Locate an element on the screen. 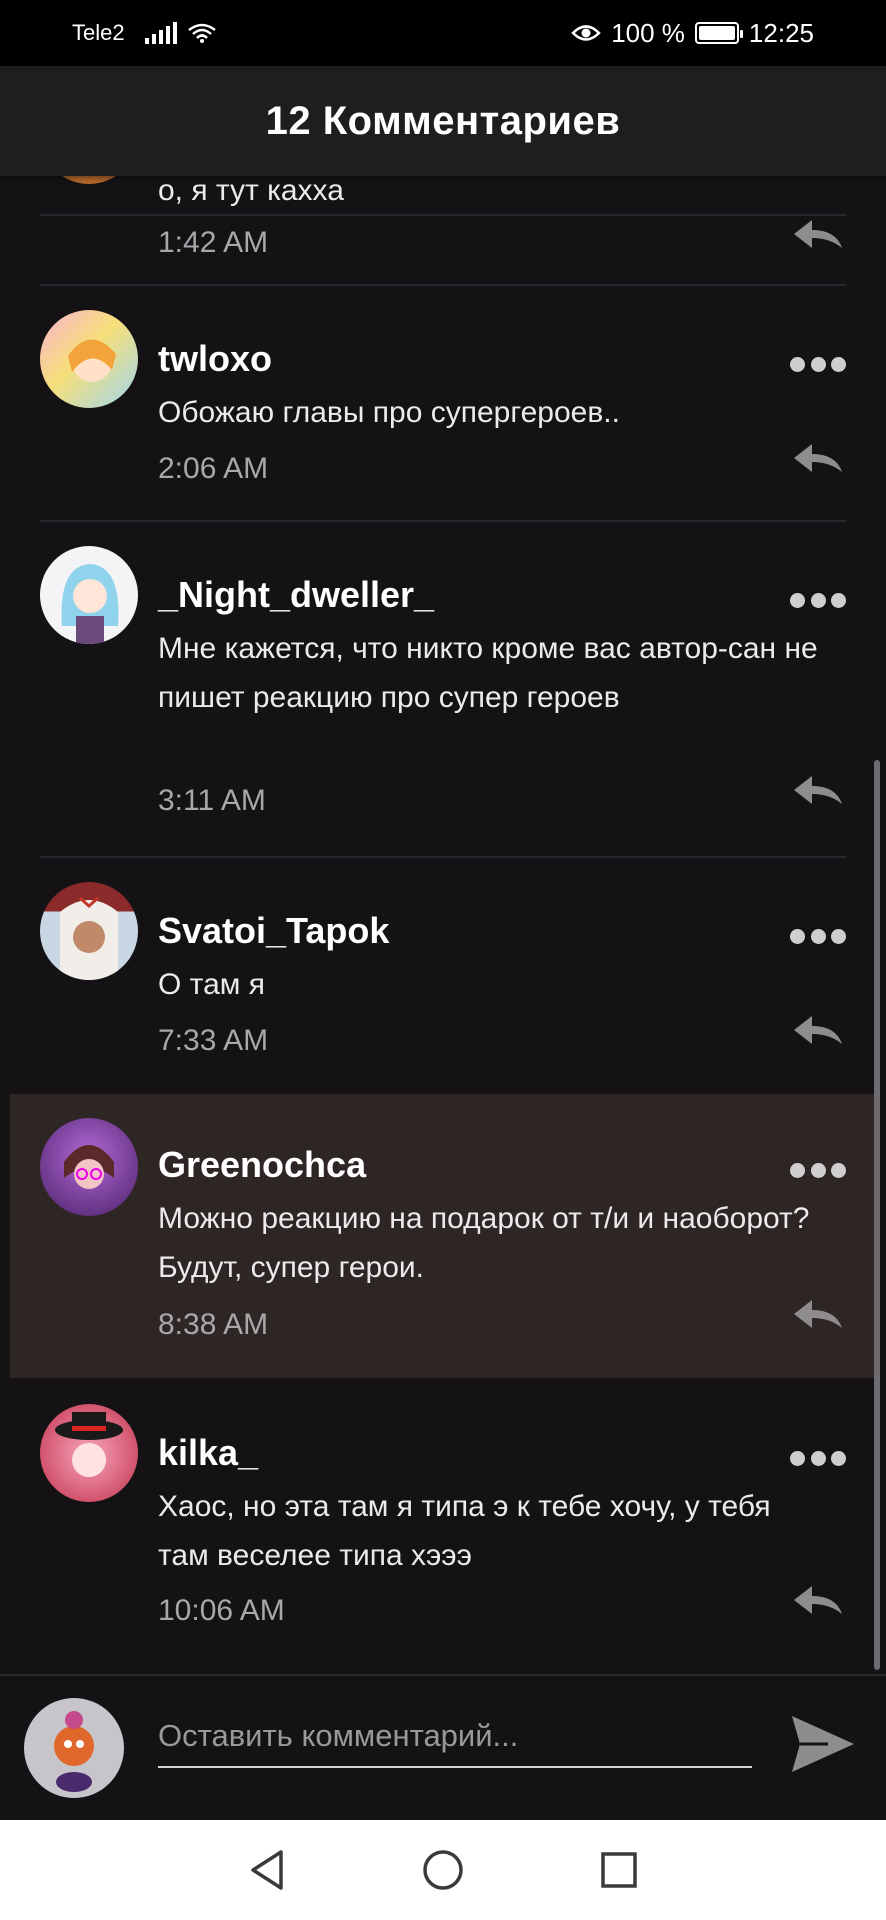 The image size is (886, 1920). triangle-back-icon is located at coordinates (267, 1870).